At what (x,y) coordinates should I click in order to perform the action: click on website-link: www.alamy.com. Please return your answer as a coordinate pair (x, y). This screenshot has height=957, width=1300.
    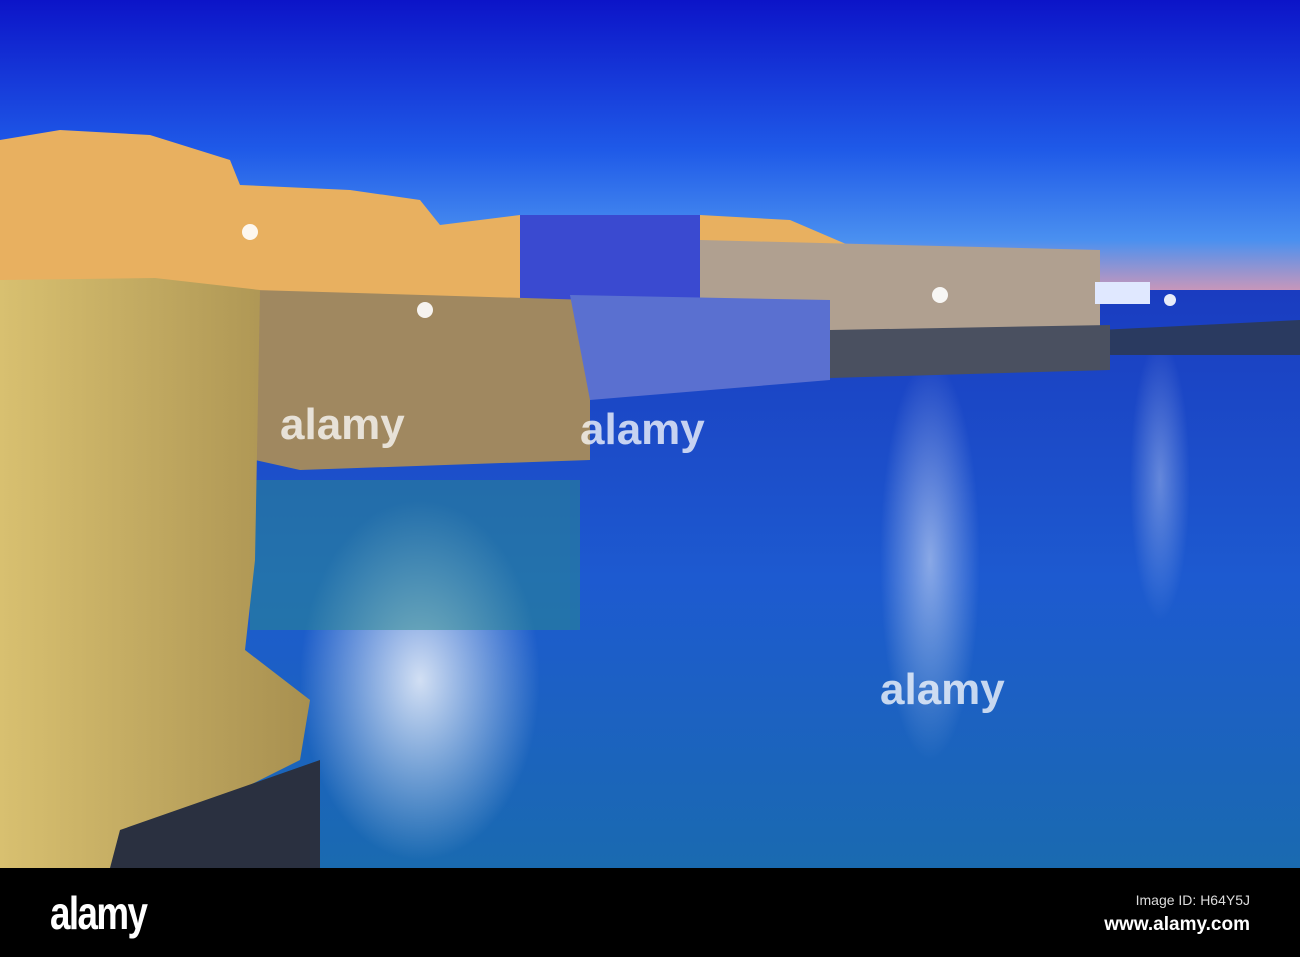
    Looking at the image, I should click on (1177, 925).